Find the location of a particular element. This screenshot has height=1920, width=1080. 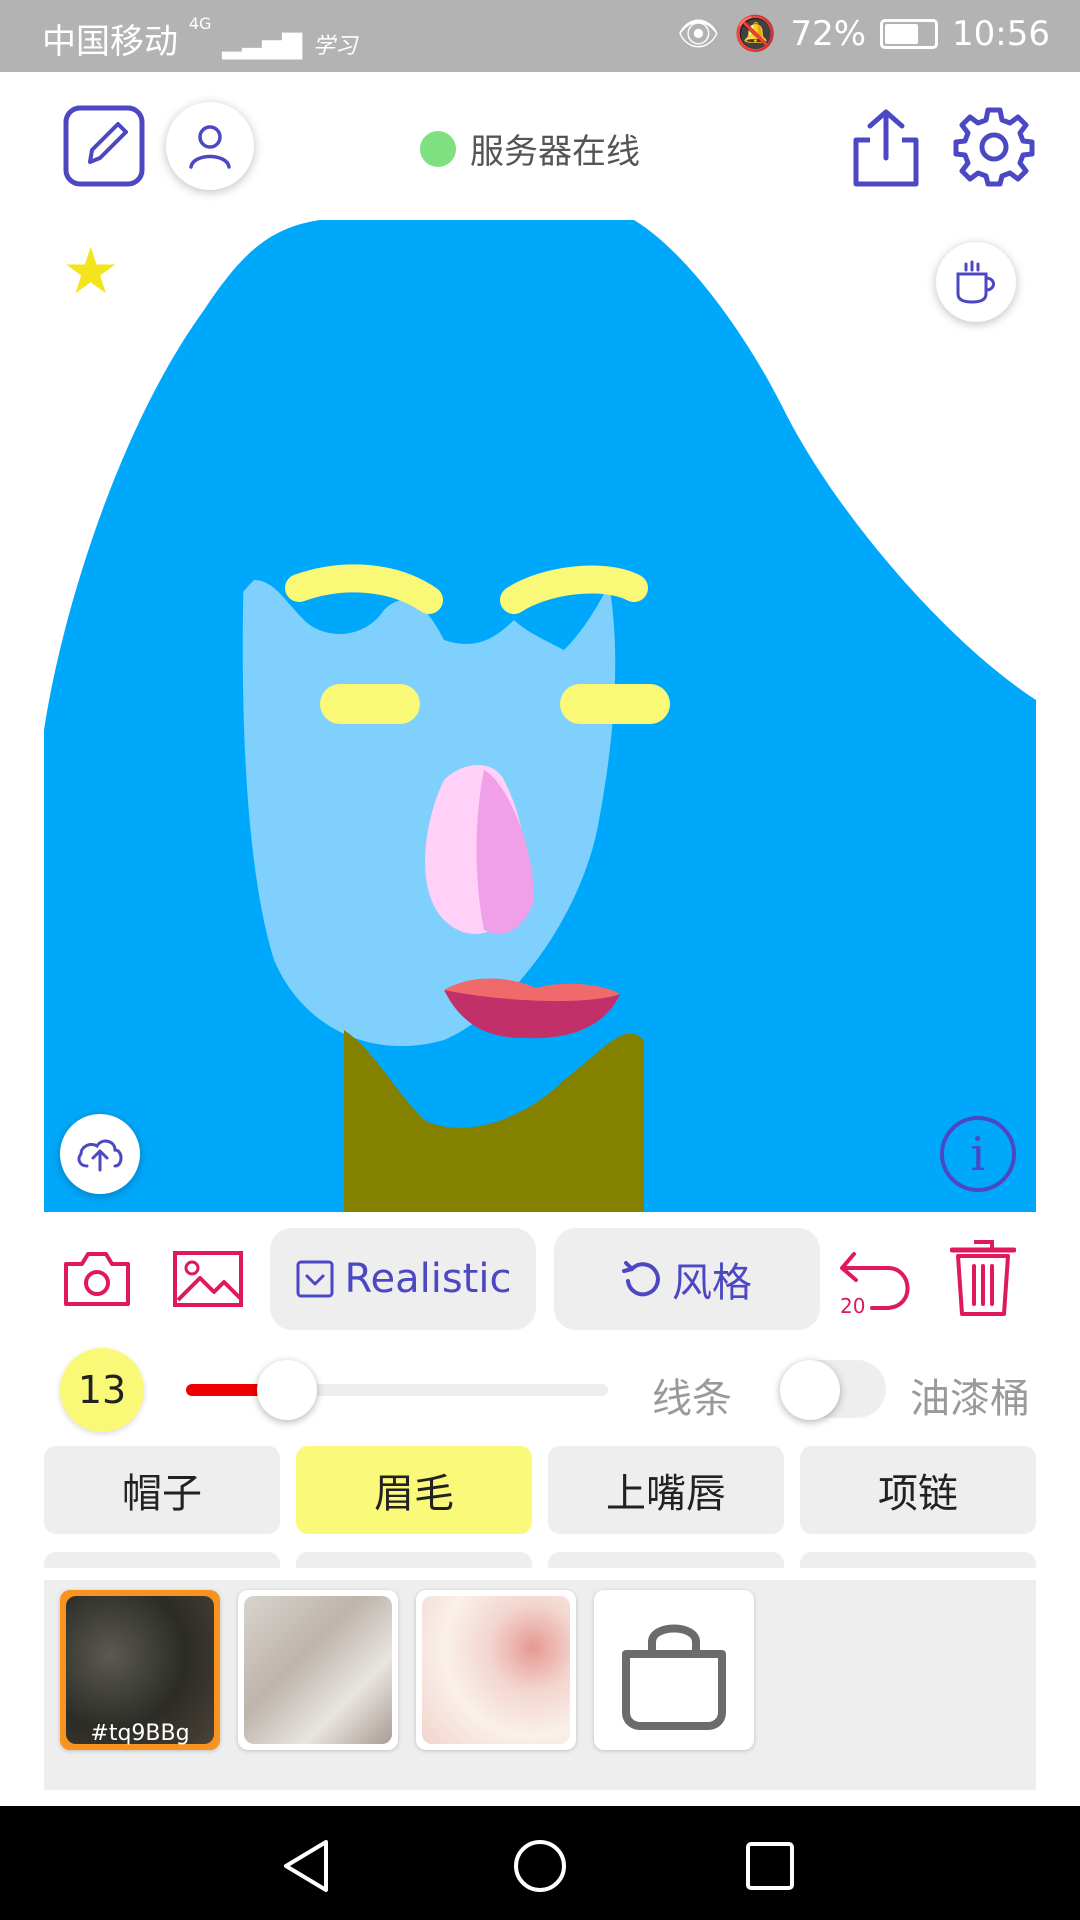

cloud-upload-icon is located at coordinates (100, 1155).